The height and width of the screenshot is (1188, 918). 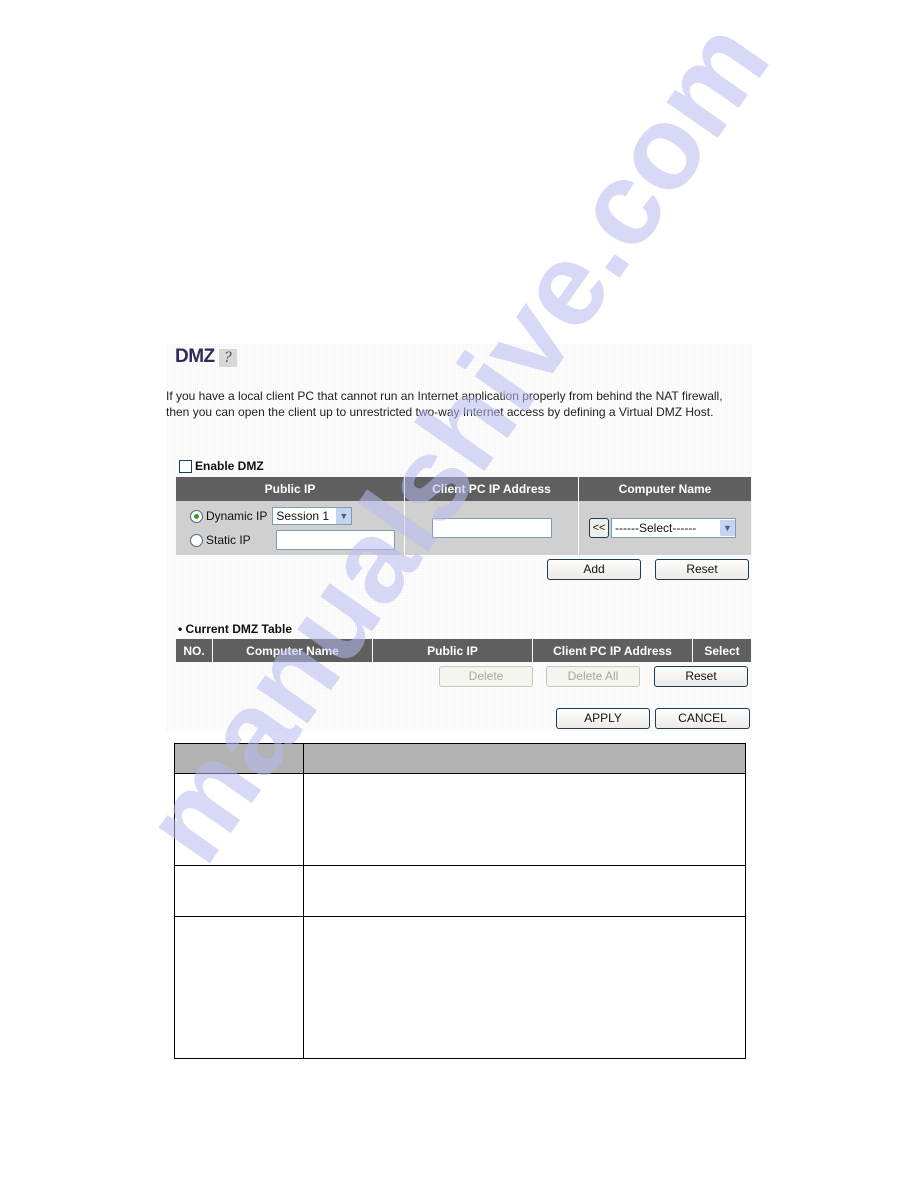 What do you see at coordinates (194, 650) in the screenshot?
I see `col-no: NO.` at bounding box center [194, 650].